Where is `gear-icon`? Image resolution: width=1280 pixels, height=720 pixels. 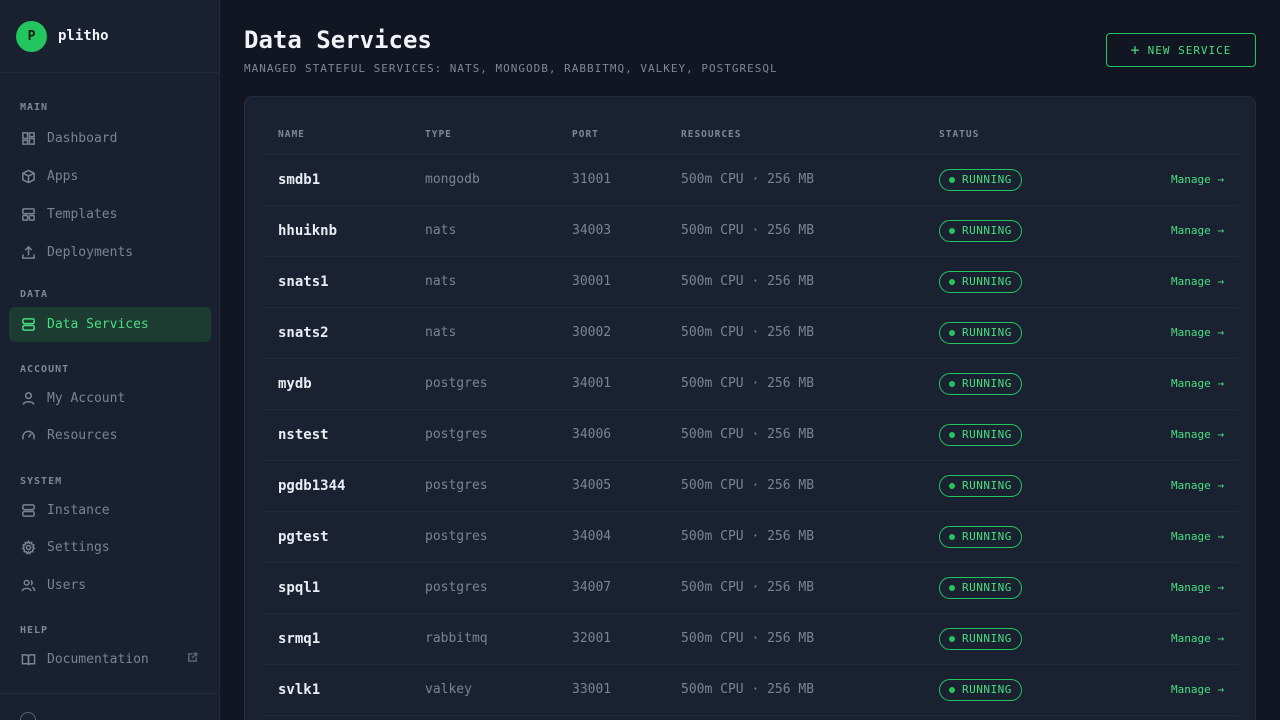 gear-icon is located at coordinates (28, 548).